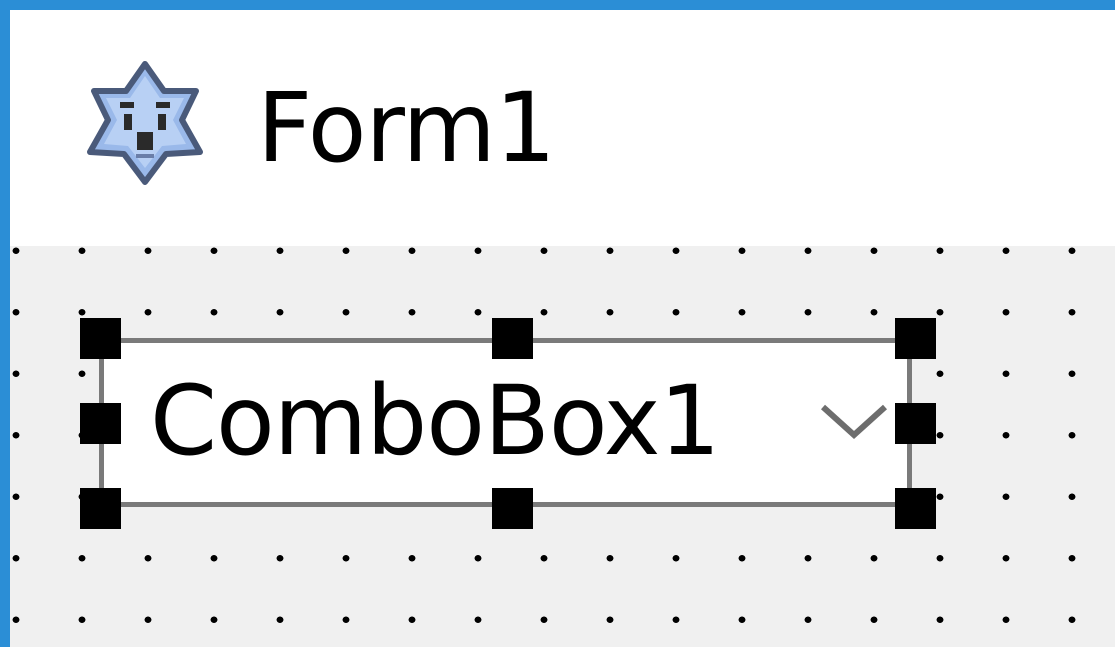  Describe the element at coordinates (435, 421) in the screenshot. I see `combobox-text: ComboBox1` at that location.